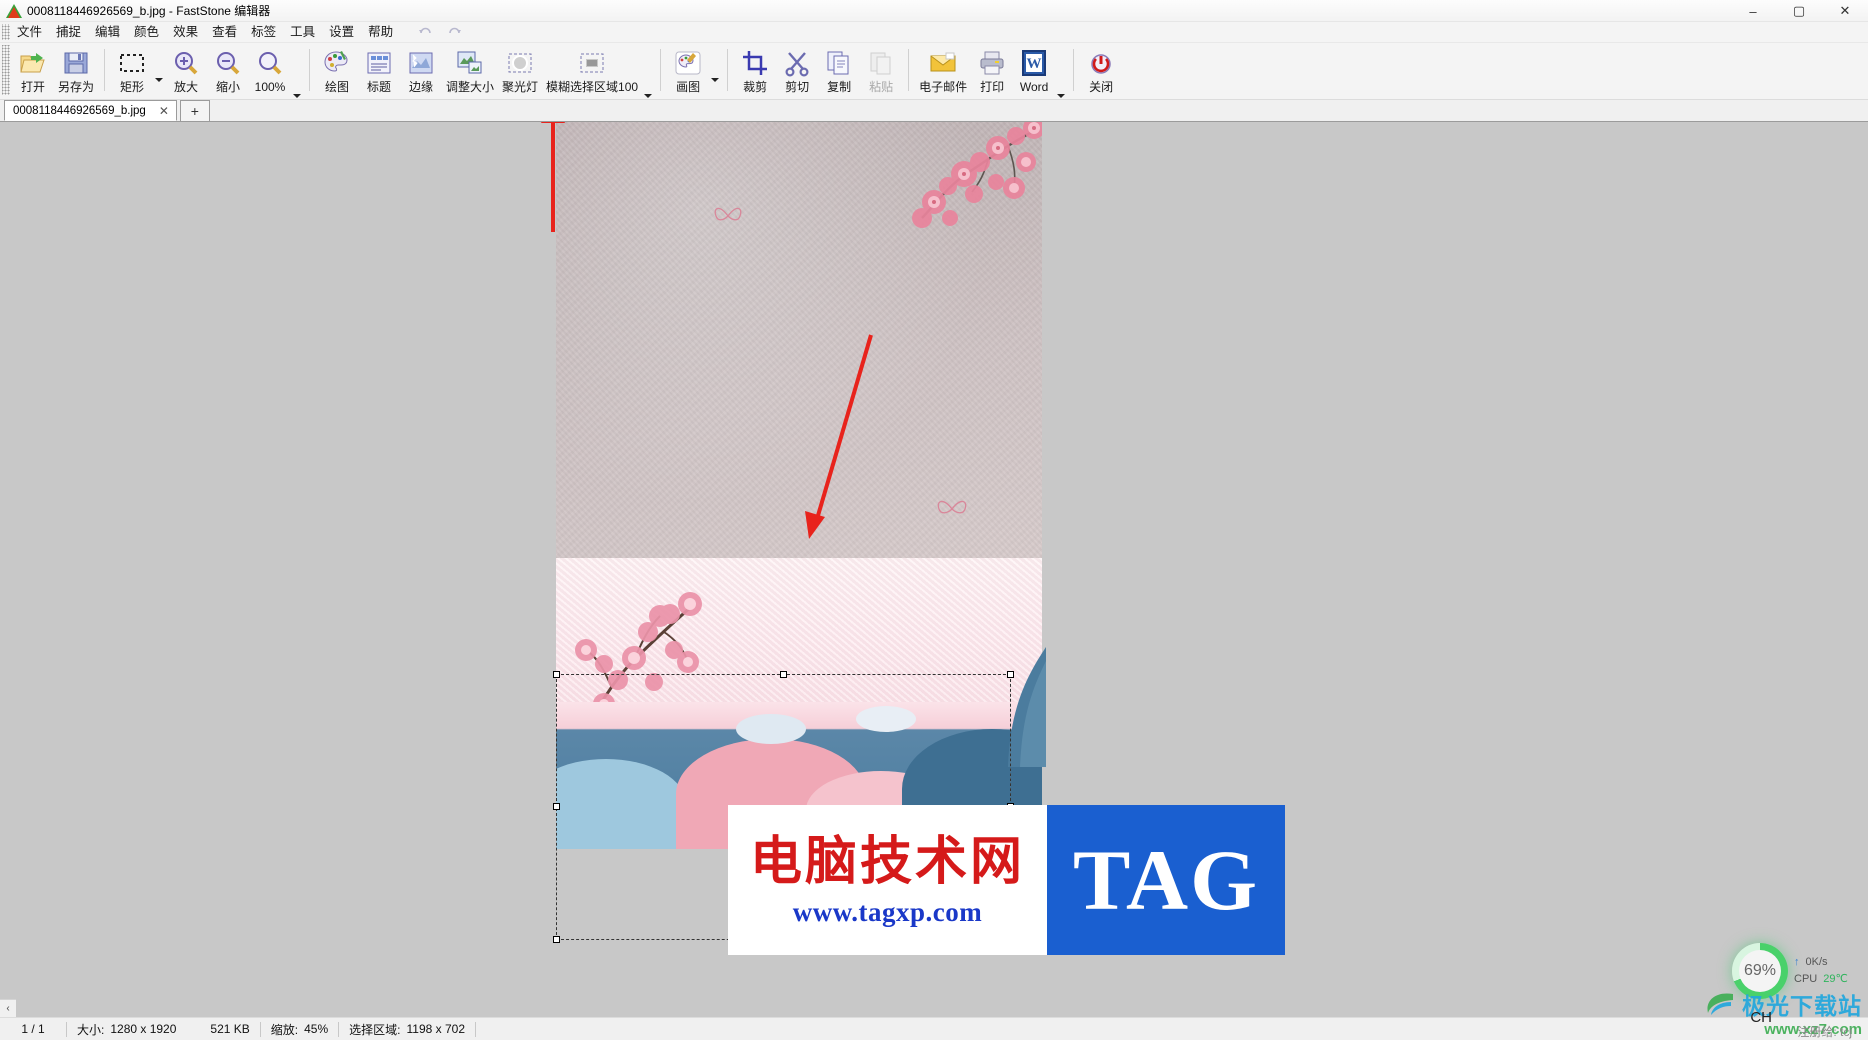 The image size is (1868, 1040). I want to click on selection-handle-w, so click(556, 806).